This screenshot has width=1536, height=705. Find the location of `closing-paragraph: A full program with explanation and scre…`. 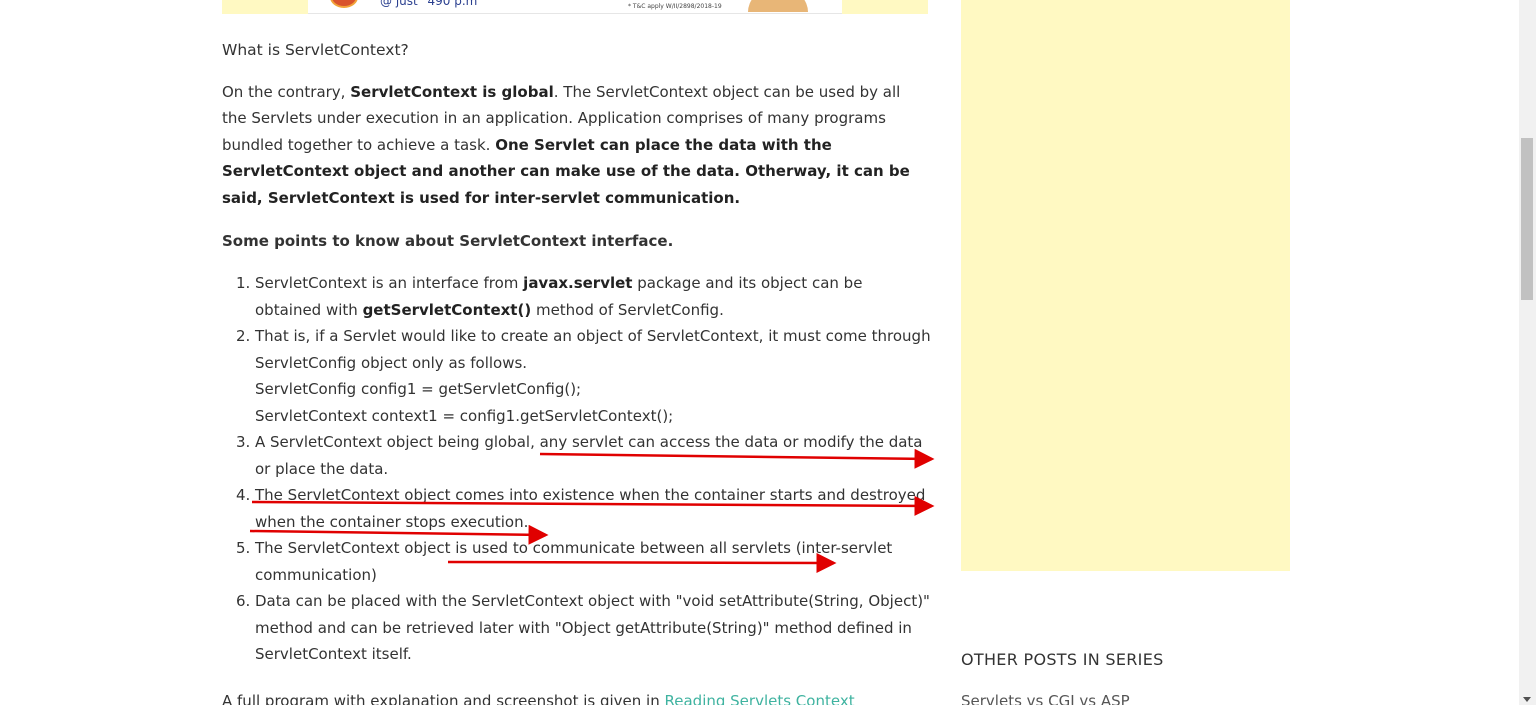

closing-paragraph: A full program with explanation and scre… is located at coordinates (575, 696).